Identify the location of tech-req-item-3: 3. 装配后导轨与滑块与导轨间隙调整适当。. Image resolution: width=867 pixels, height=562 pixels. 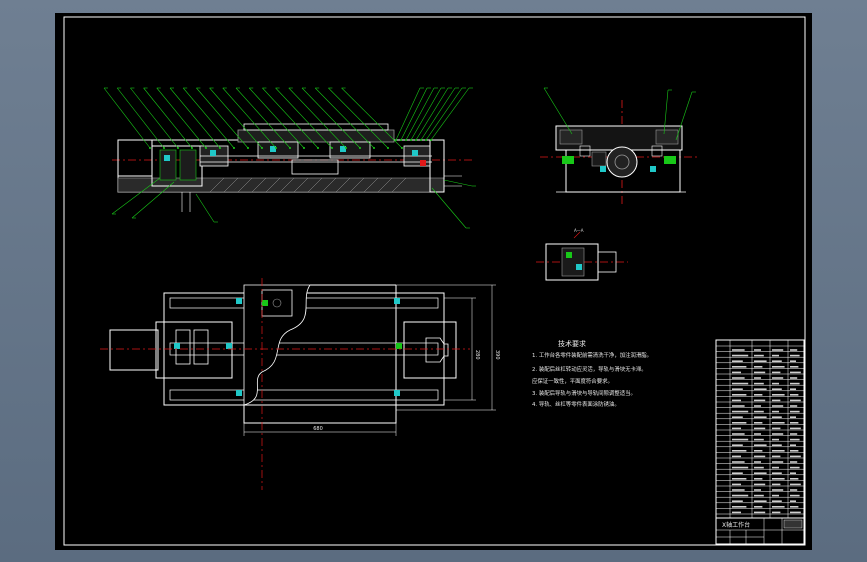
(584, 393).